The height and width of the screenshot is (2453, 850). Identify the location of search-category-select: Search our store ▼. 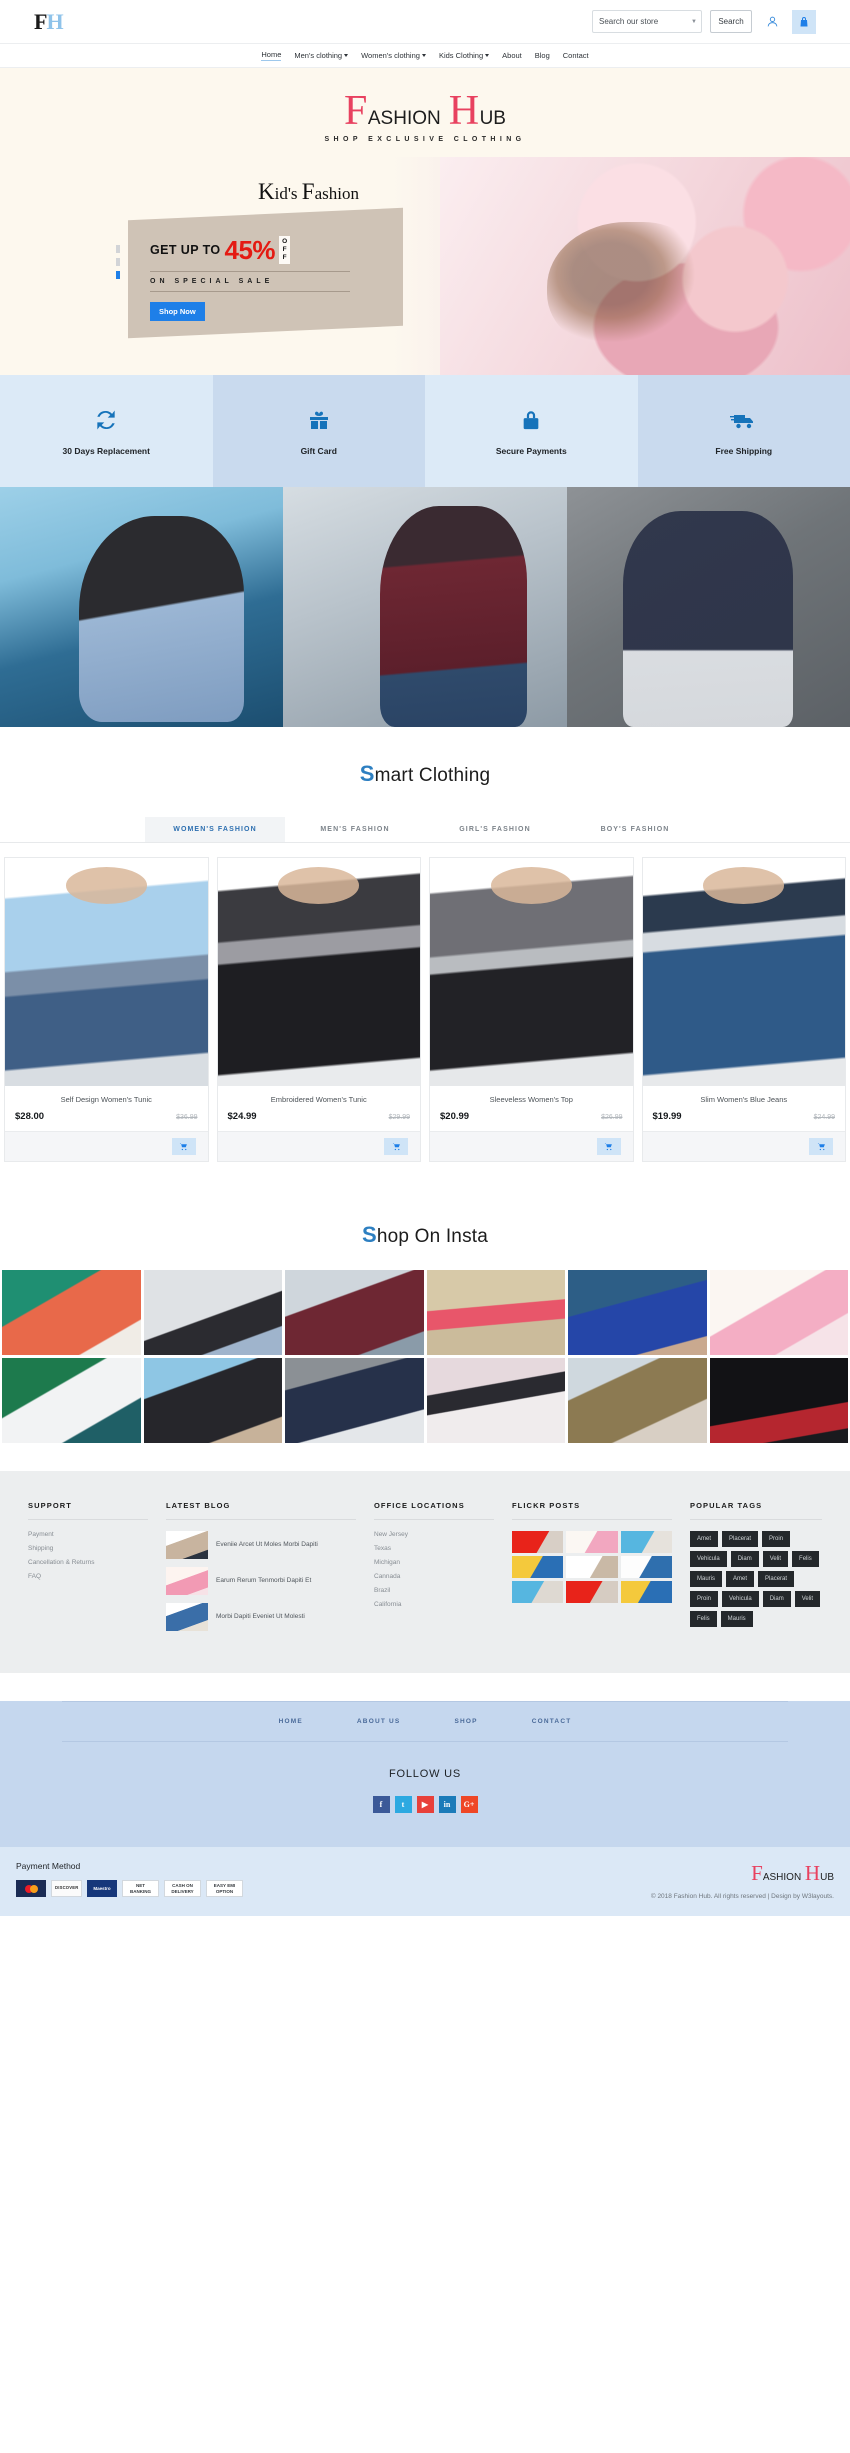
(647, 21).